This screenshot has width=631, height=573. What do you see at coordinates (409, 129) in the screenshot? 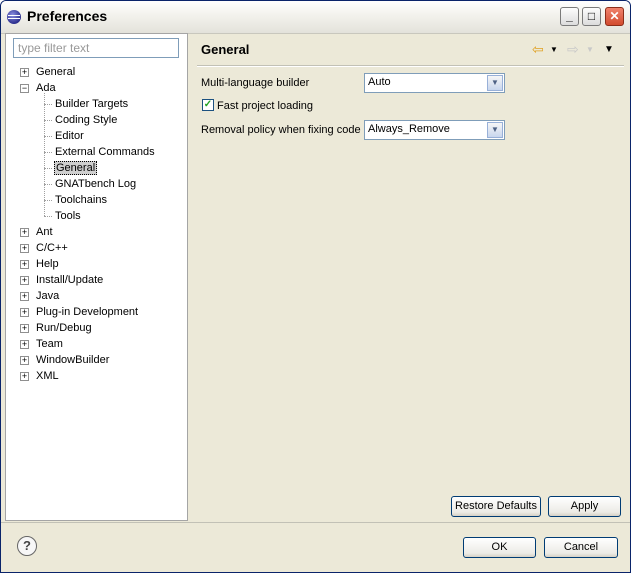
I see `removal-policy-value: Always_Remove` at bounding box center [409, 129].